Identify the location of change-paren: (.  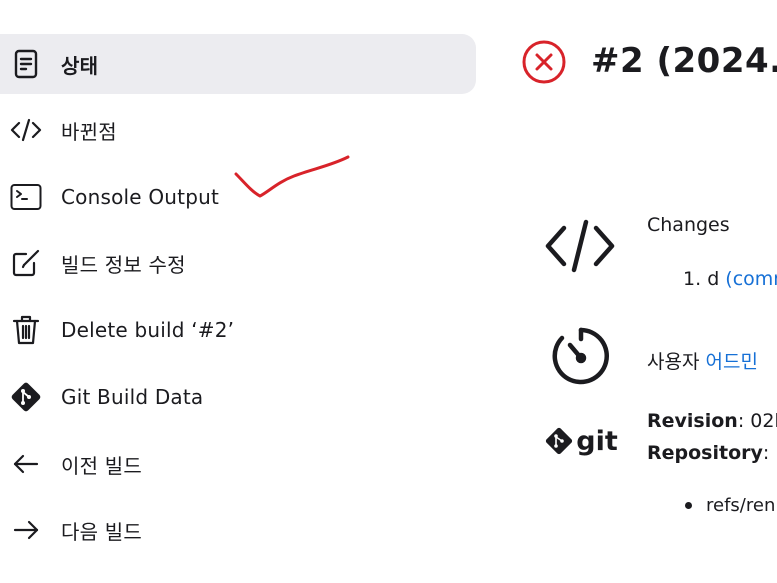
(729, 279).